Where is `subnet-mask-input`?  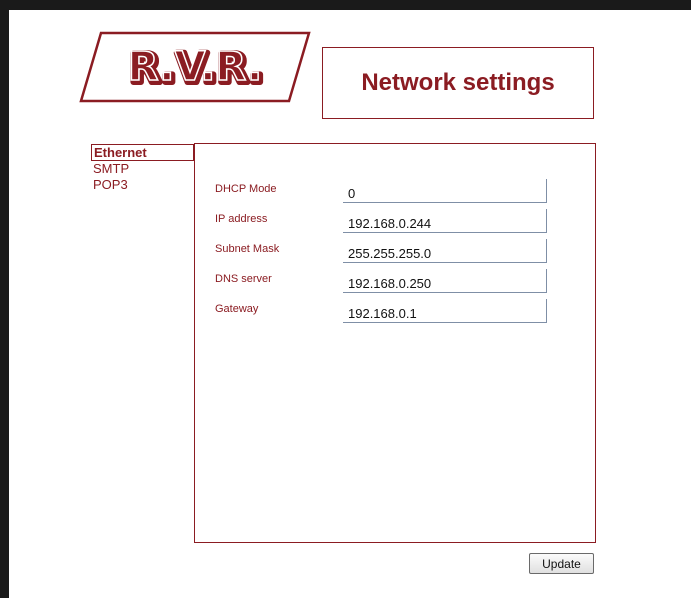
subnet-mask-input is located at coordinates (445, 251).